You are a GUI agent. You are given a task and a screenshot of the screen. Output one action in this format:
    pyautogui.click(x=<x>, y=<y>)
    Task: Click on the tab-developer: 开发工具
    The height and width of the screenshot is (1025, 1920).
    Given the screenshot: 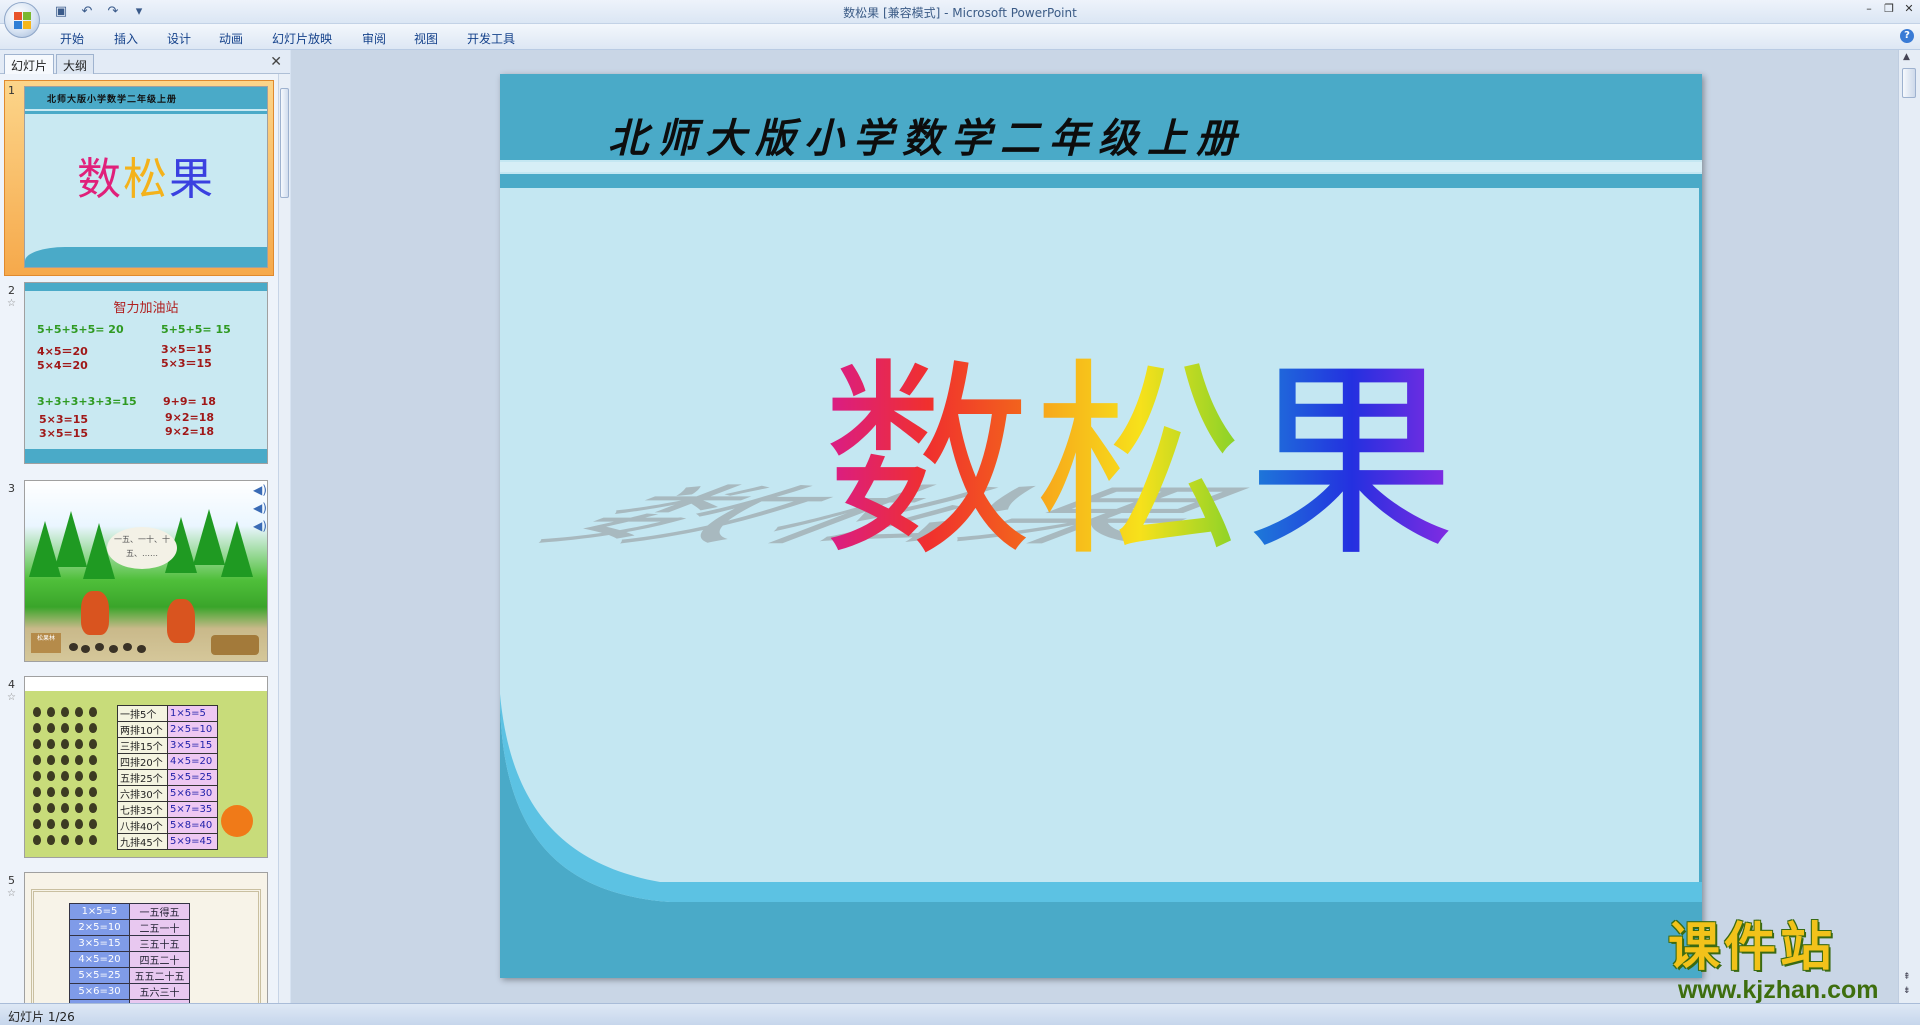 What is the action you would take?
    pyautogui.click(x=491, y=38)
    